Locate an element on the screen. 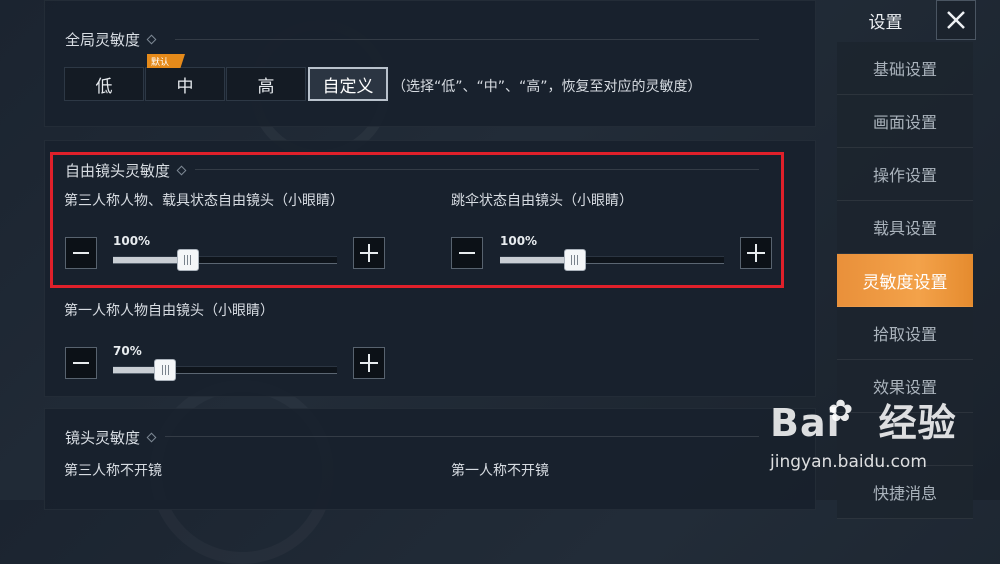  section-title-free-camera: 自由镜头灵敏度 is located at coordinates (126, 170).